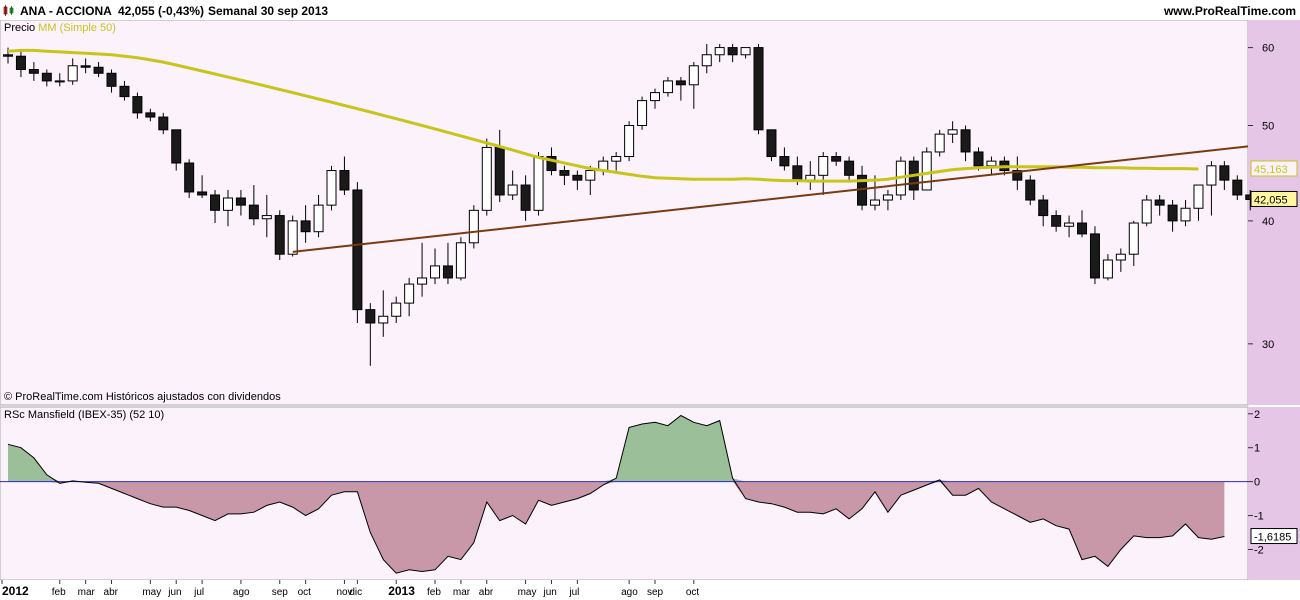  Describe the element at coordinates (15, 591) in the screenshot. I see `x-tick-label: 2012` at that location.